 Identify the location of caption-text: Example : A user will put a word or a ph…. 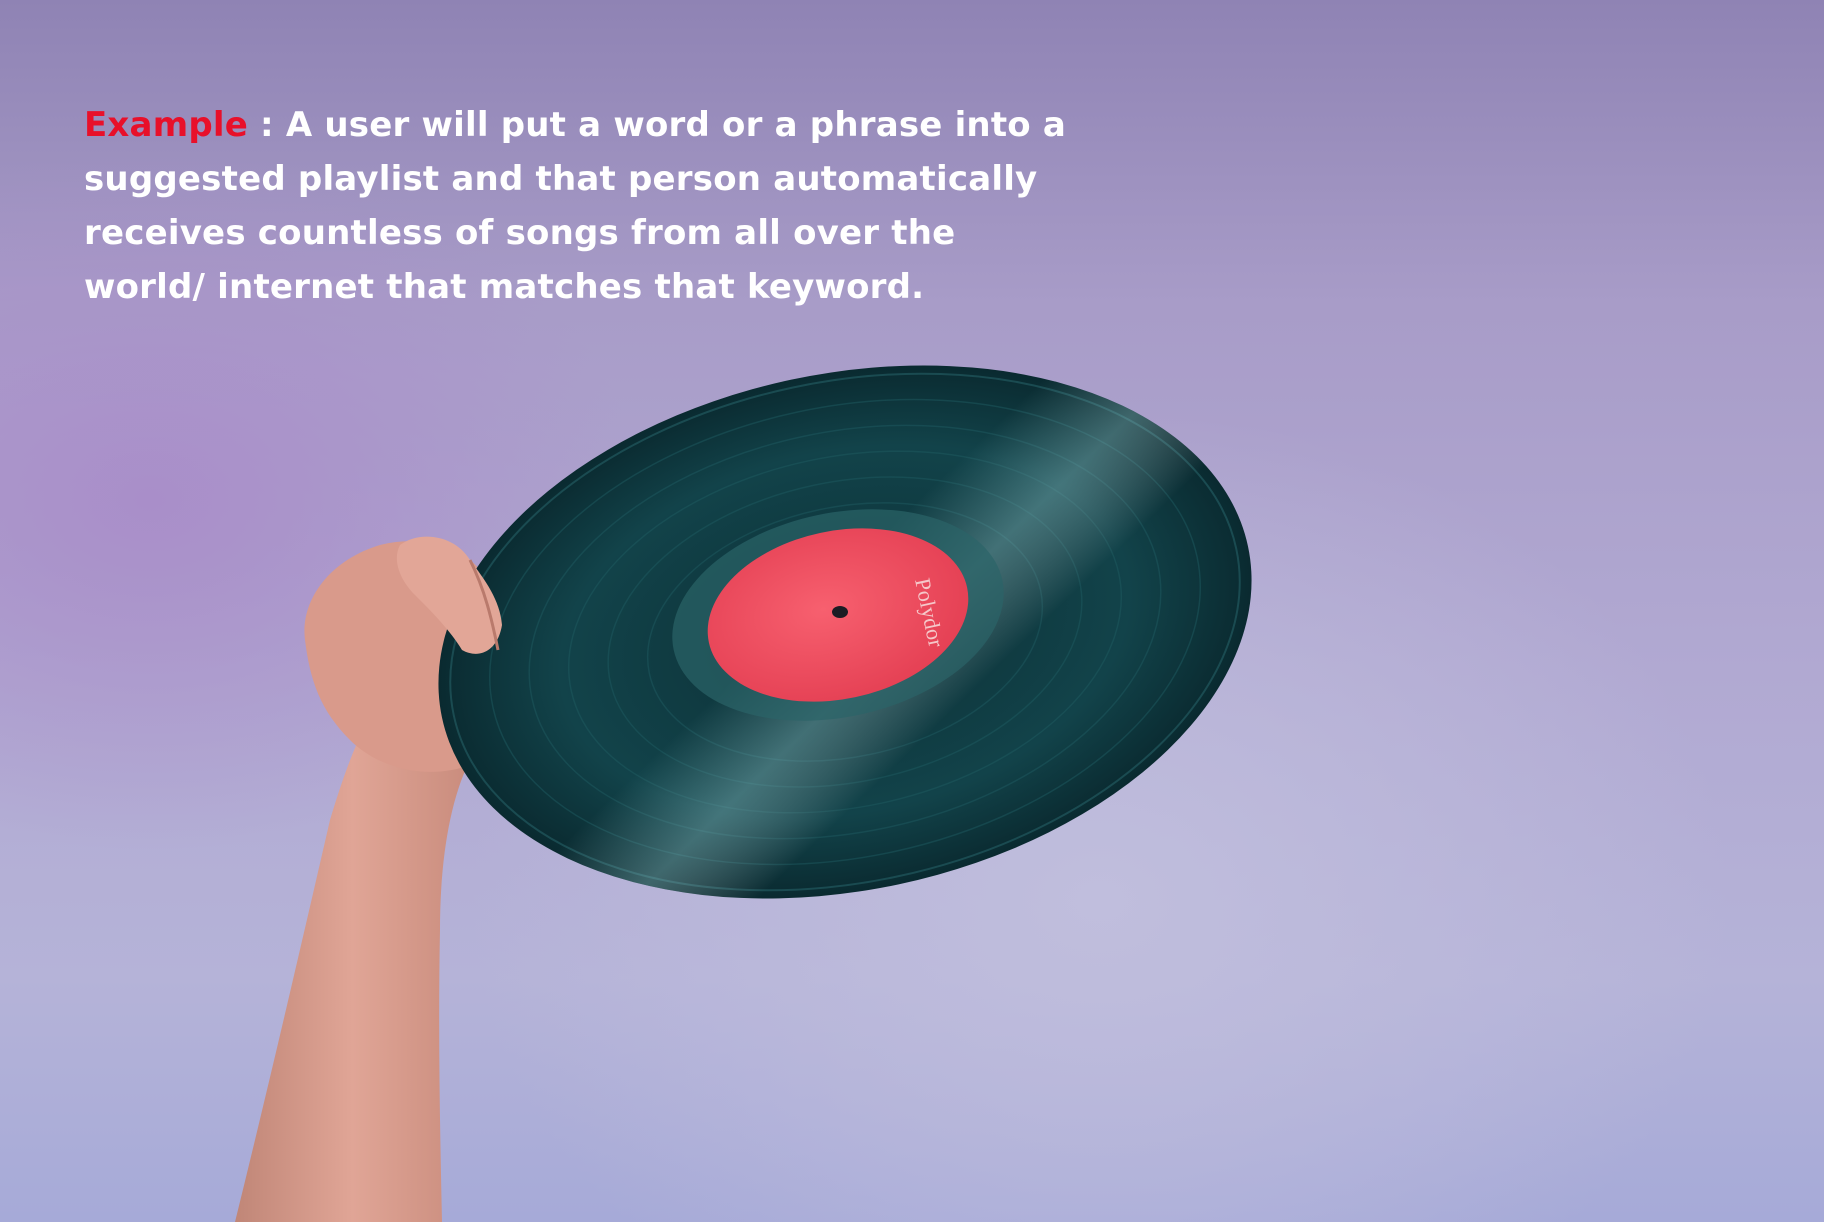
(584, 206).